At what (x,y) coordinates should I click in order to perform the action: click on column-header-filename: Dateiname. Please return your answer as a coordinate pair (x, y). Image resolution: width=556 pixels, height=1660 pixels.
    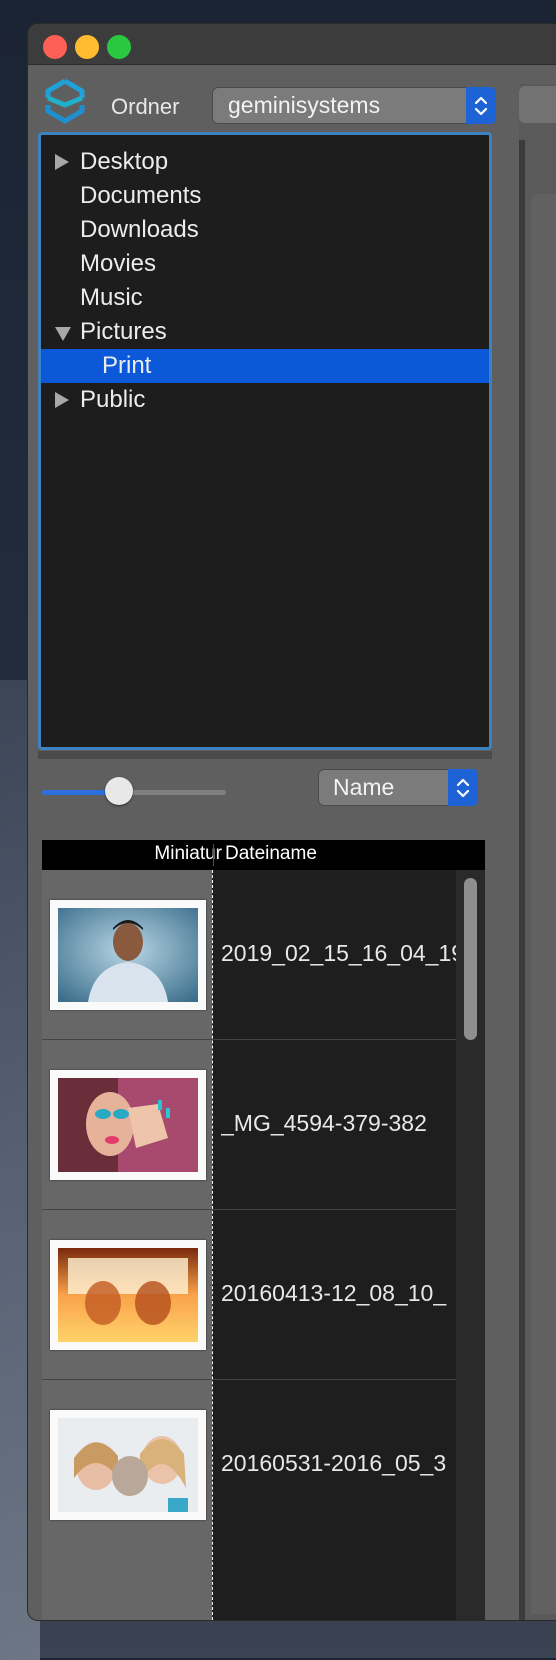
    Looking at the image, I should click on (271, 854).